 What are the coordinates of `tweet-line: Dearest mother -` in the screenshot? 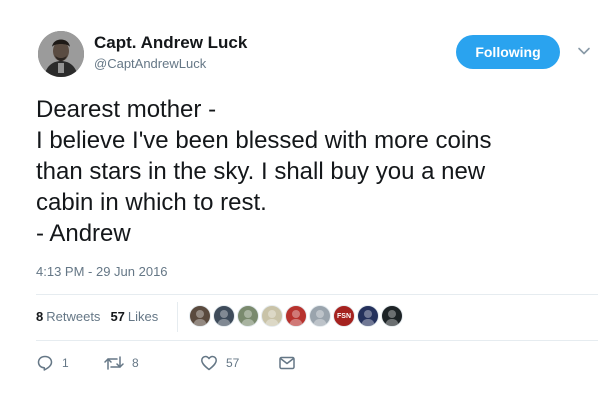 It's located at (126, 109).